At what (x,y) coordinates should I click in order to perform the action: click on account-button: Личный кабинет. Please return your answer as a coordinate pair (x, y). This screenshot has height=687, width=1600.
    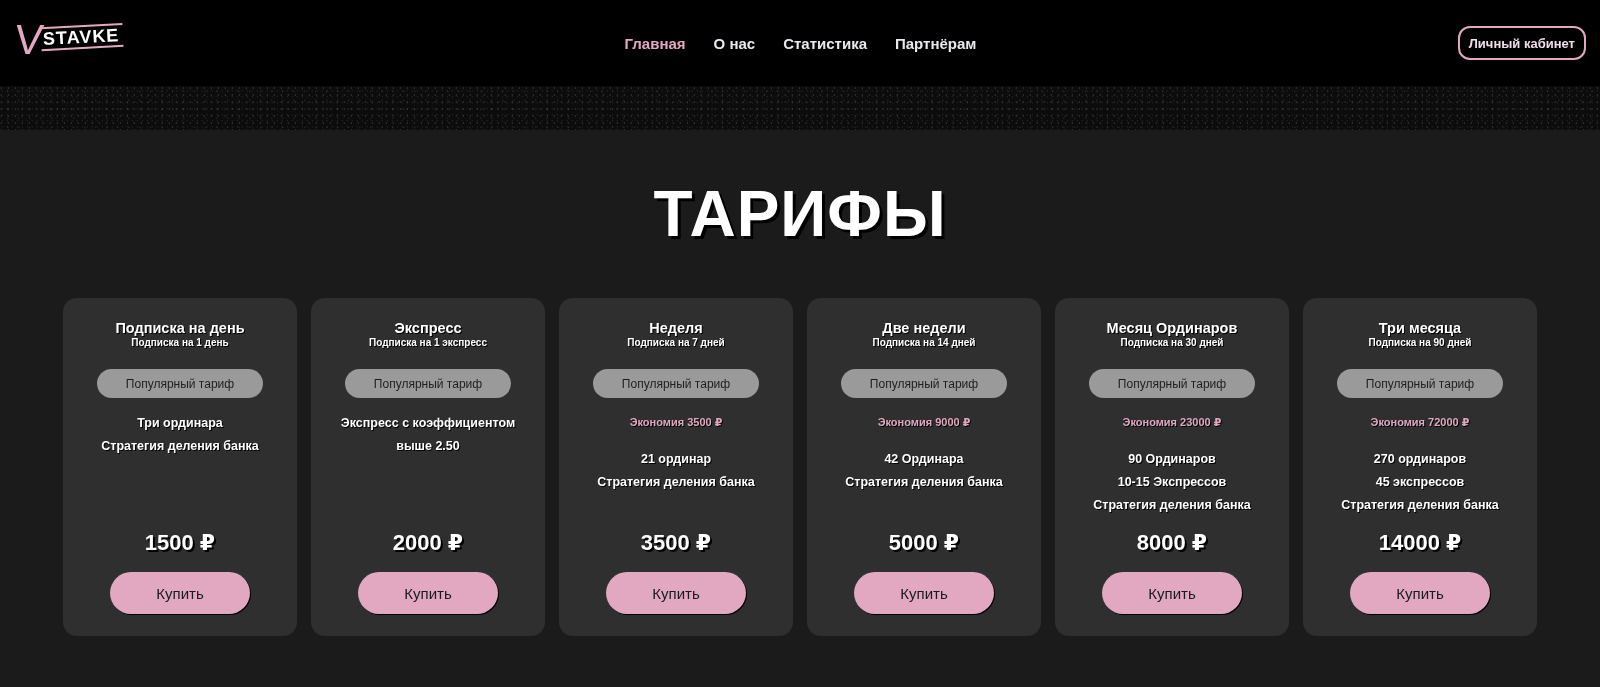
    Looking at the image, I should click on (1521, 43).